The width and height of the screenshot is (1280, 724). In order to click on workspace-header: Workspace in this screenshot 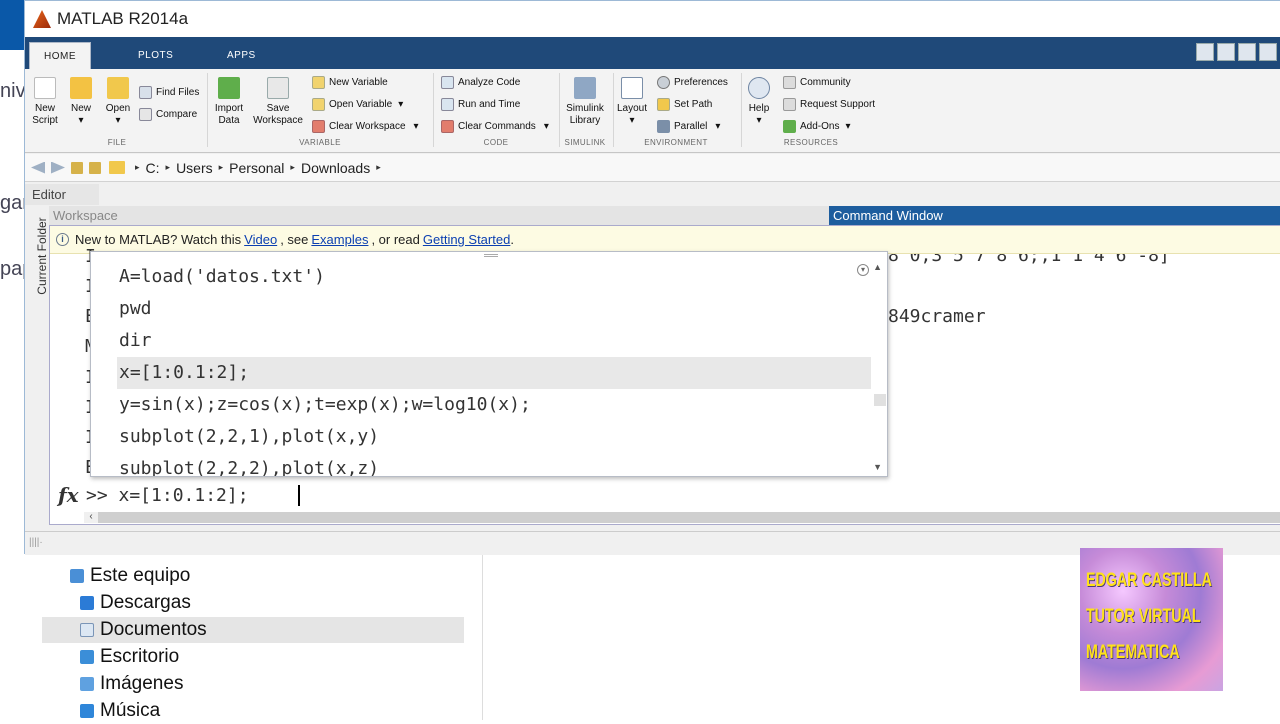, I will do `click(439, 215)`.